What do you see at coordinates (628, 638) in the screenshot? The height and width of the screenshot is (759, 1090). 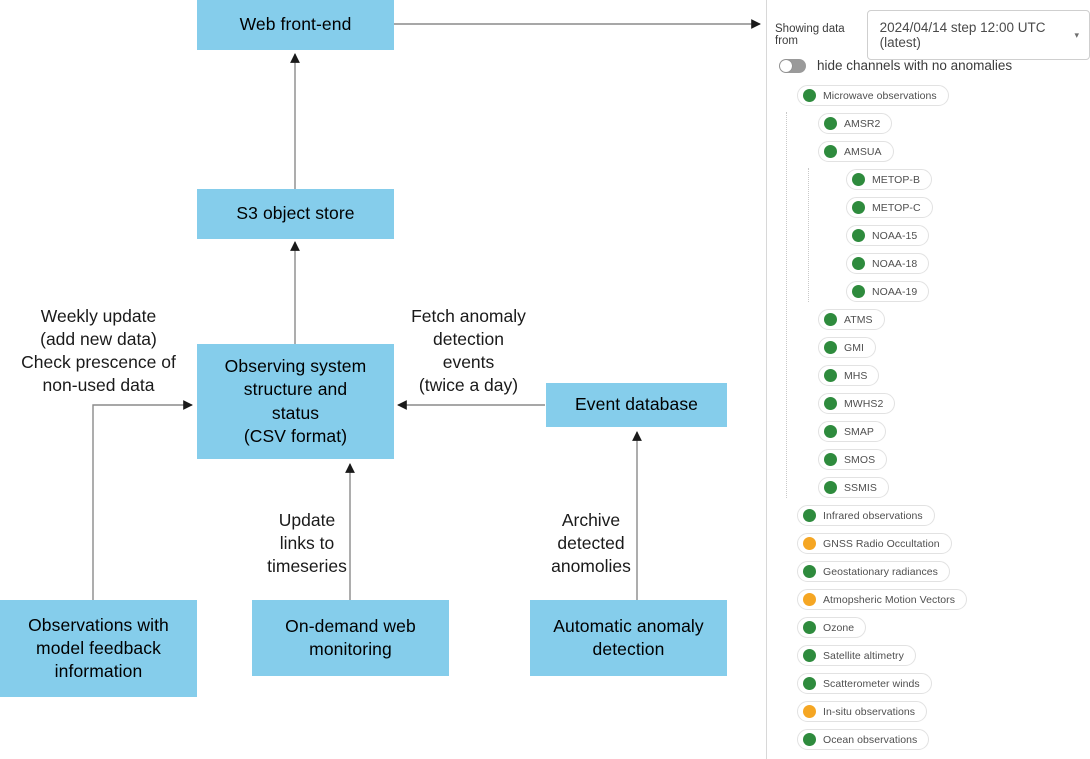 I see `node-automatic-anomaly-detection: Automatic anomaly detection` at bounding box center [628, 638].